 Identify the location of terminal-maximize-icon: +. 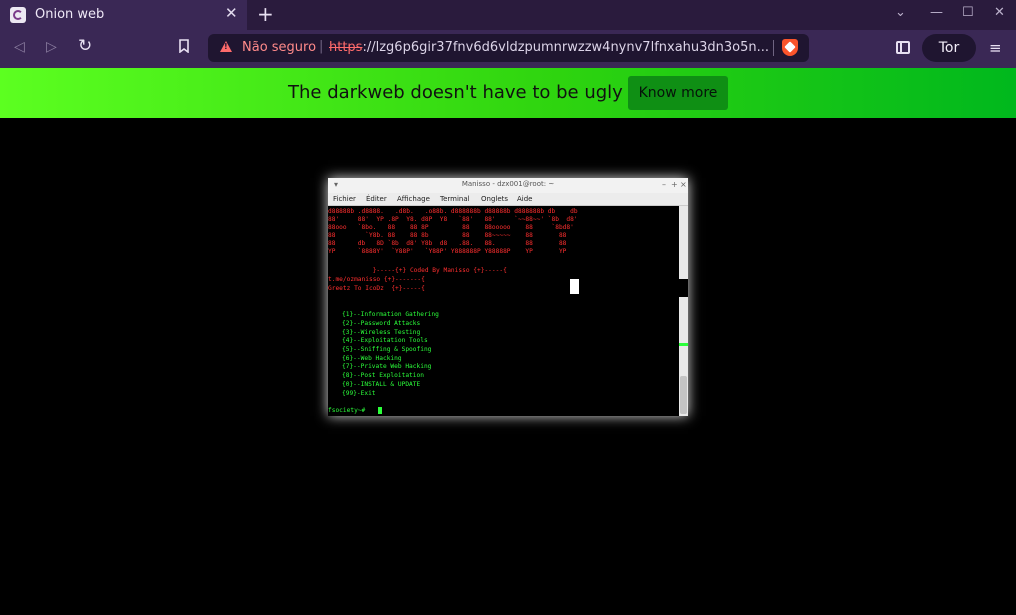
(674, 184).